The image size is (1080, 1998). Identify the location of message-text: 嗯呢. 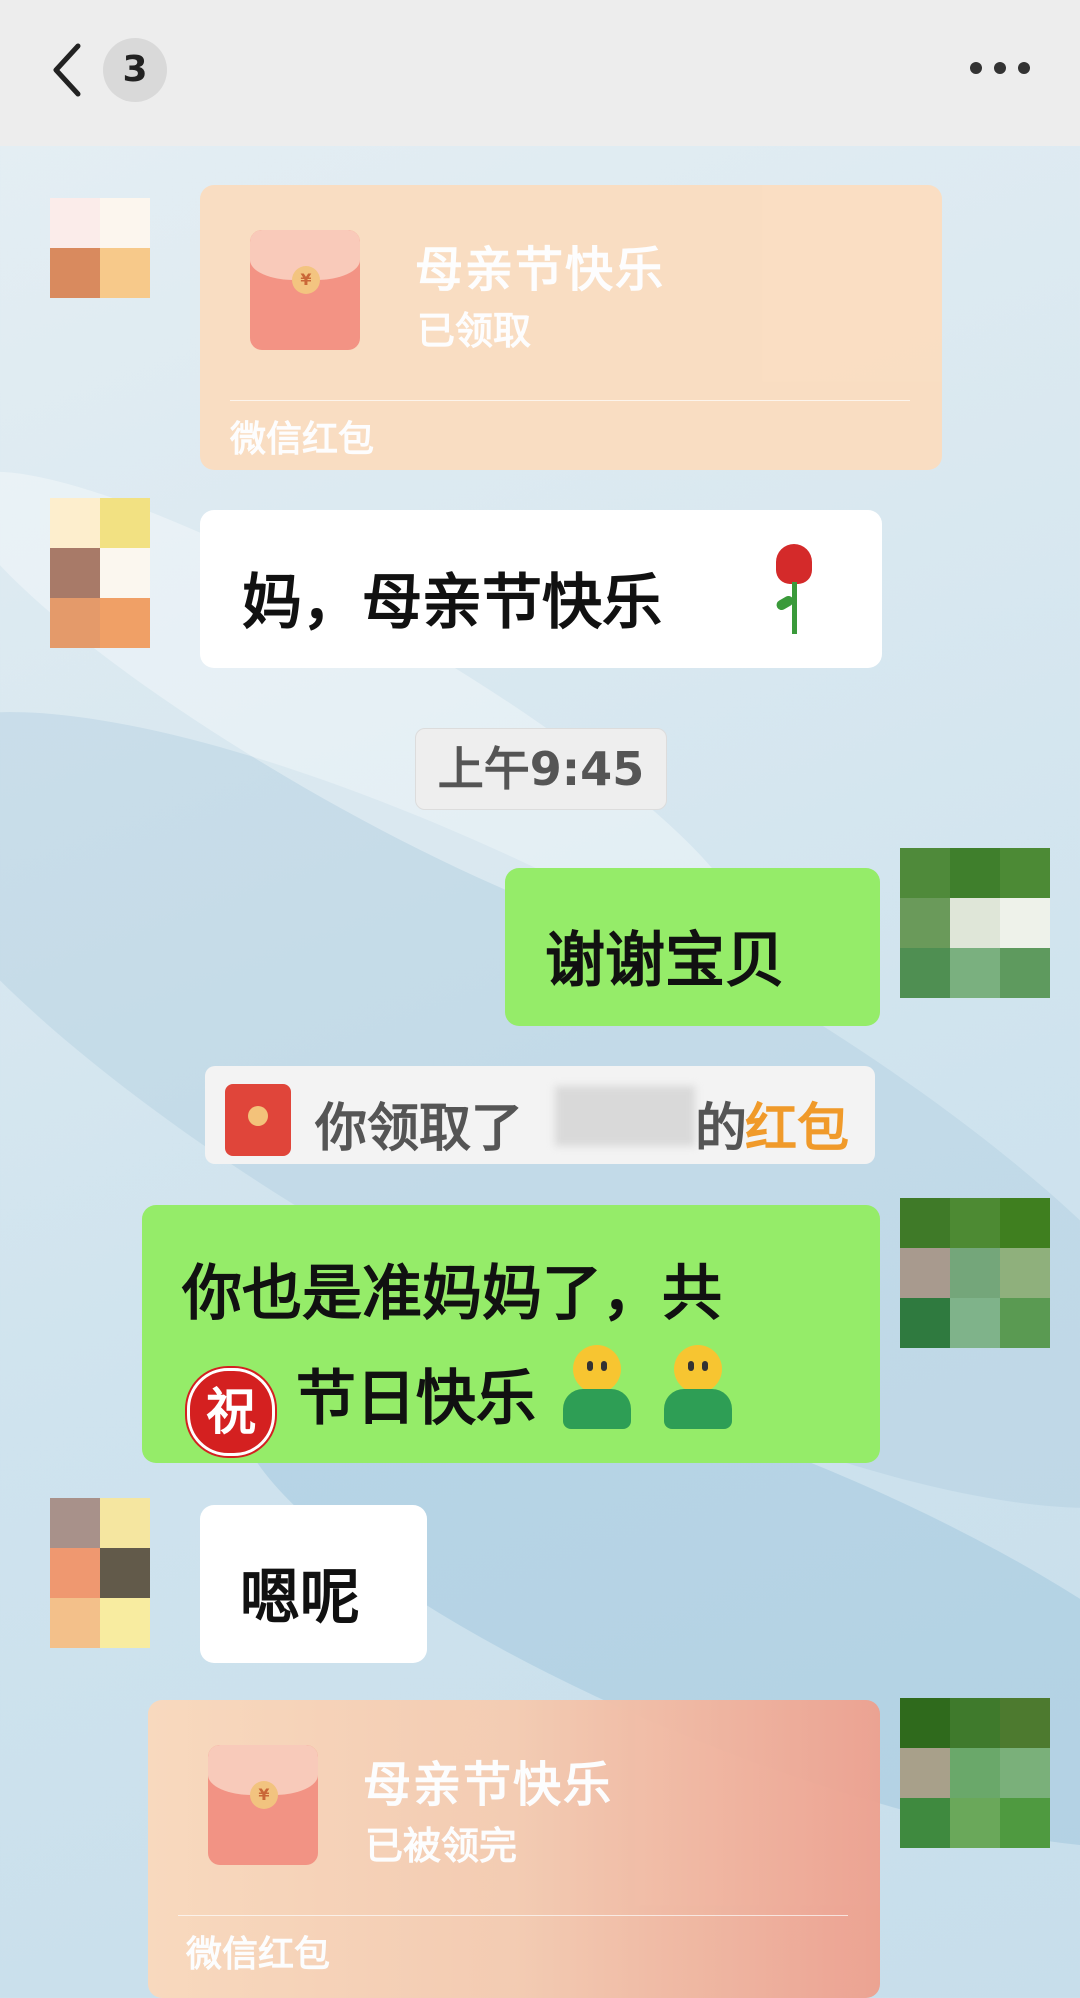
(300, 1598).